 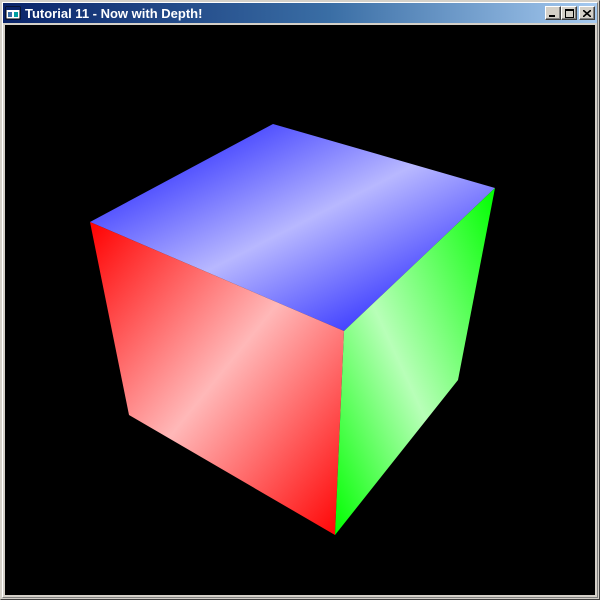 I want to click on maximize-button, so click(x=569, y=13).